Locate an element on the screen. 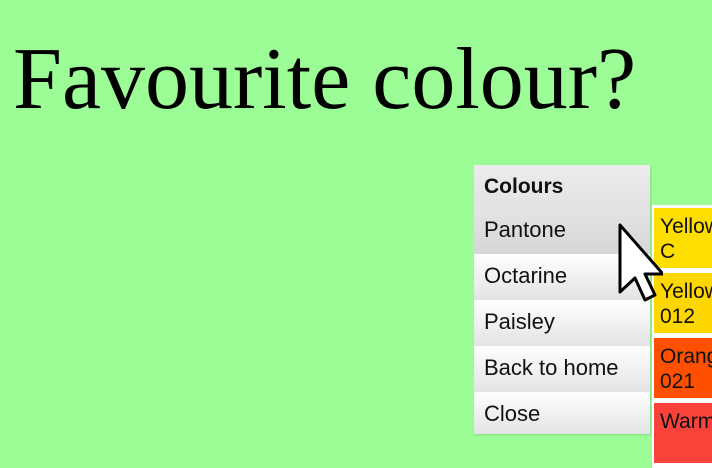 This screenshot has width=712, height=468. menu-item-close: Close is located at coordinates (562, 413).